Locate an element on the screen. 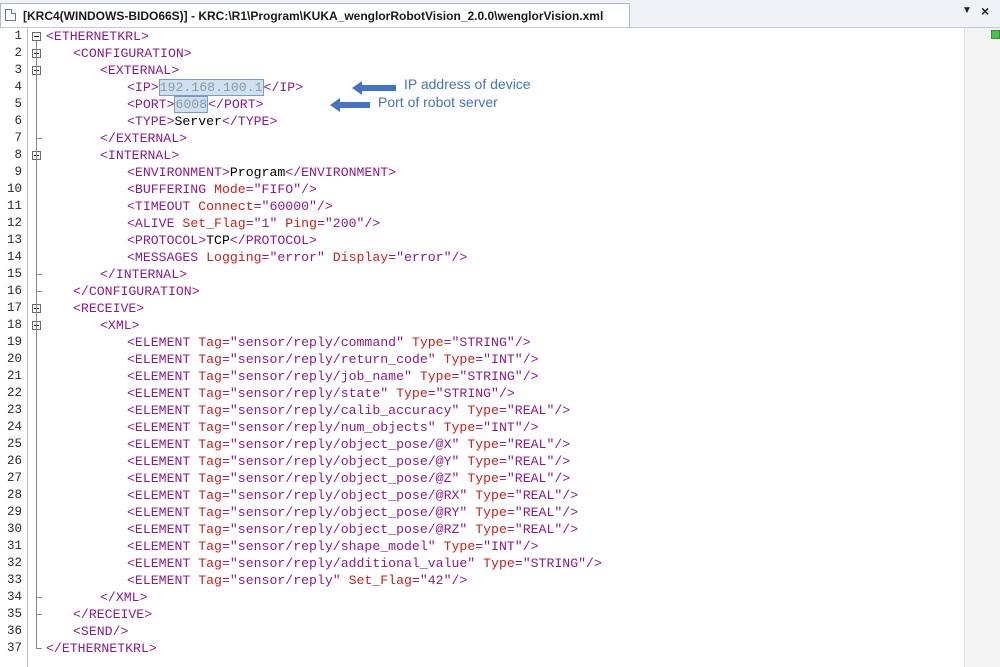 The width and height of the screenshot is (1000, 667). code-line: <TYPE>Server</TYPE> is located at coordinates (202, 121).